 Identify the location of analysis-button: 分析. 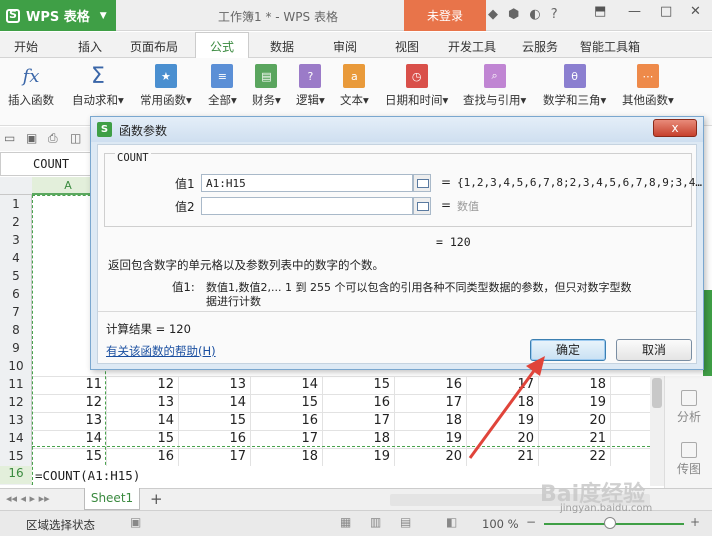
(689, 407).